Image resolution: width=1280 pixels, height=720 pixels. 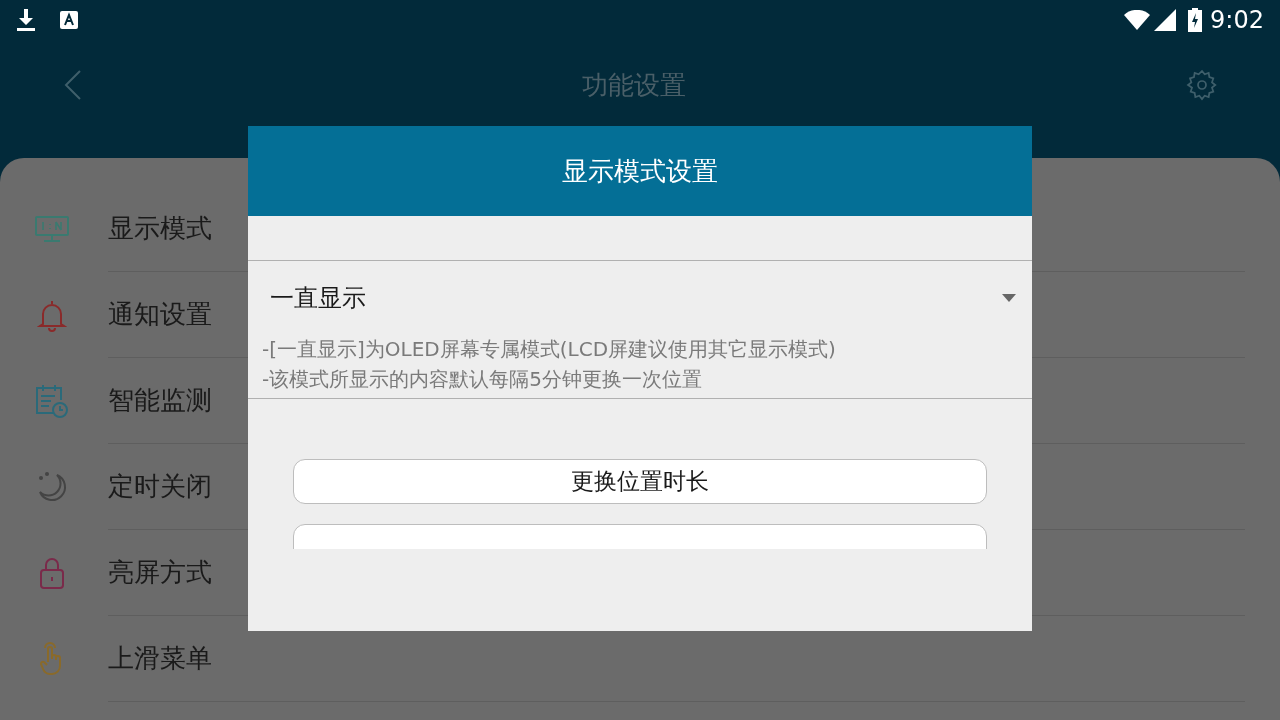 What do you see at coordinates (1009, 297) in the screenshot?
I see `dropdown-caret-icon` at bounding box center [1009, 297].